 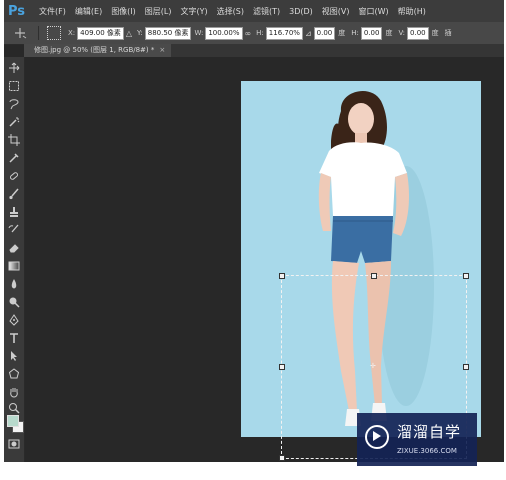 I want to click on menu-select: 选择(S), so click(x=230, y=11).